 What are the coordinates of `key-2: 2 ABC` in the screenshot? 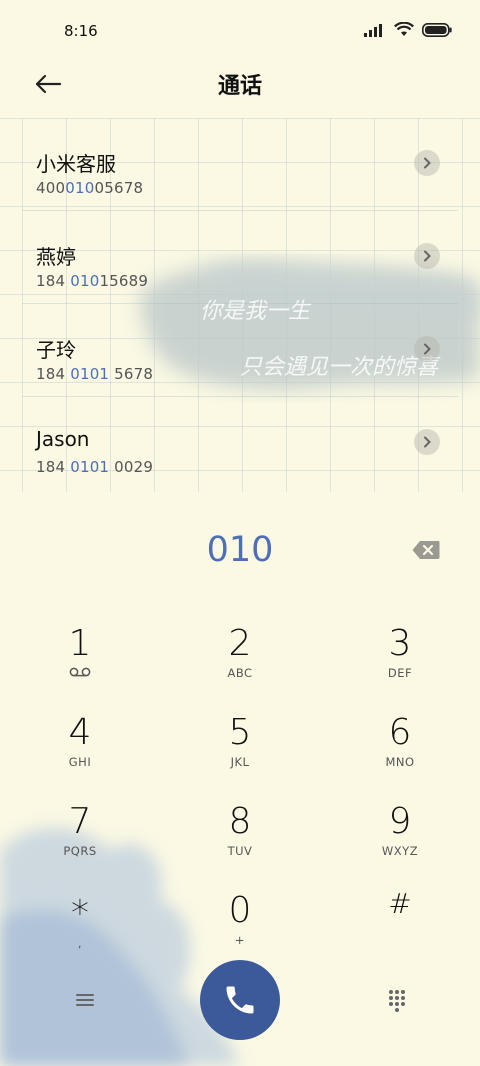 It's located at (240, 662).